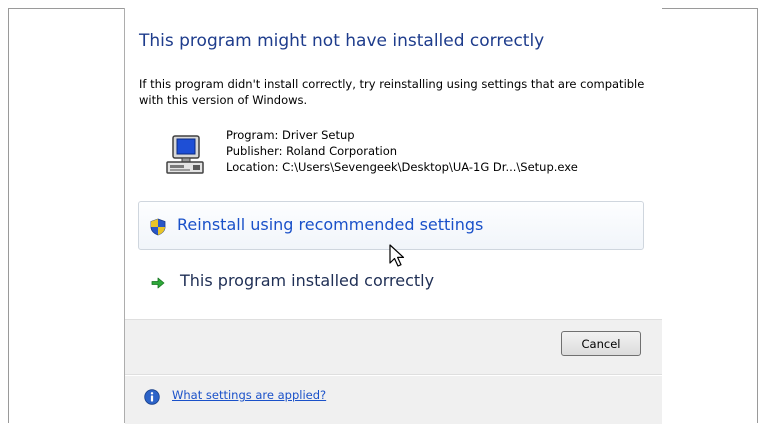 The height and width of the screenshot is (427, 766). I want to click on button-bar: Cancel, so click(393, 347).